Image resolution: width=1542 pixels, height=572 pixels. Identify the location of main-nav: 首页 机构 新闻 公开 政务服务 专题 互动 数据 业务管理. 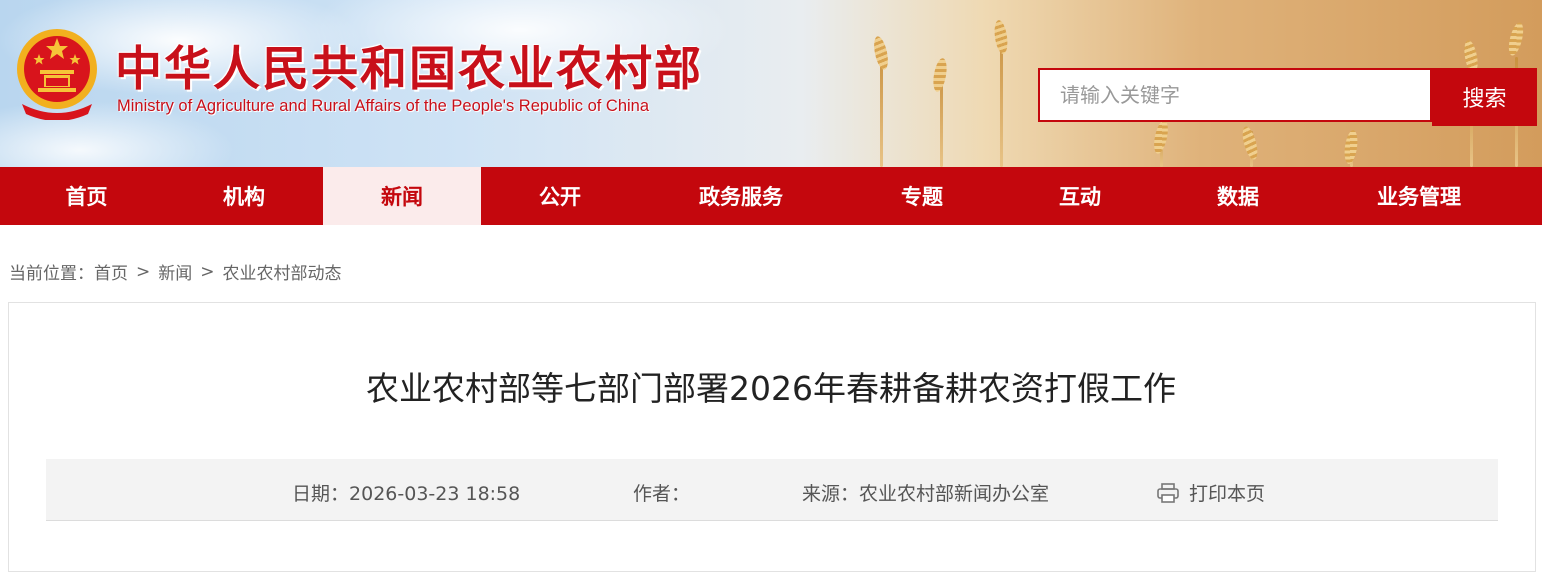
(771, 196).